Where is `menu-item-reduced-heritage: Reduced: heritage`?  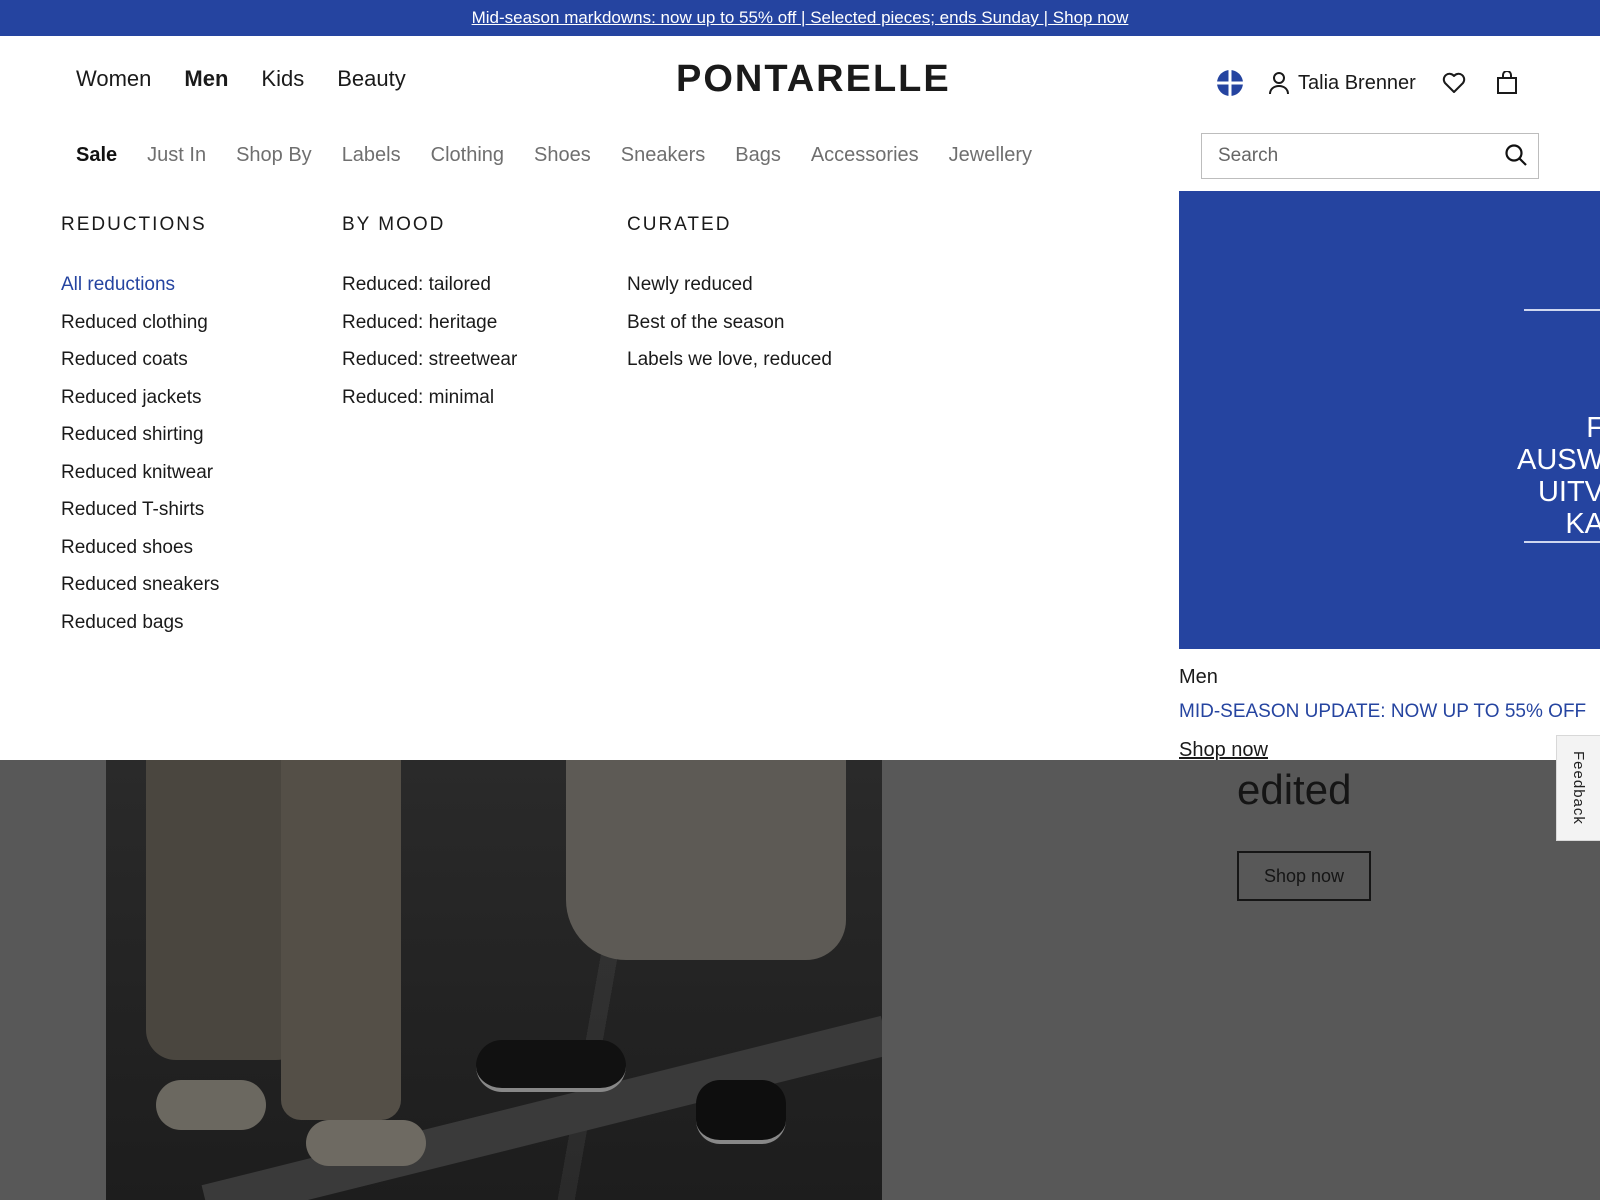 menu-item-reduced-heritage: Reduced: heritage is located at coordinates (419, 322).